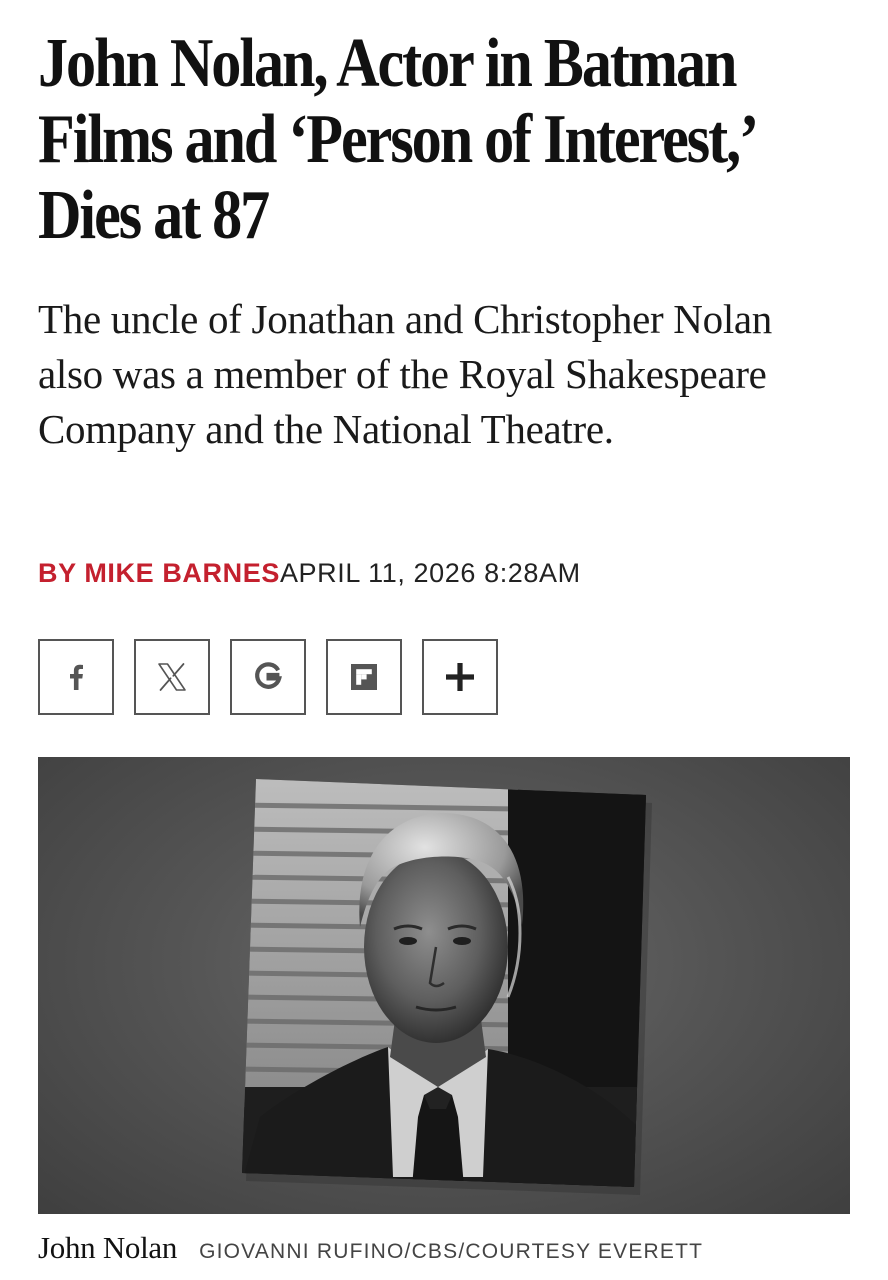 The height and width of the screenshot is (1280, 888). I want to click on share-toolbar, so click(268, 677).